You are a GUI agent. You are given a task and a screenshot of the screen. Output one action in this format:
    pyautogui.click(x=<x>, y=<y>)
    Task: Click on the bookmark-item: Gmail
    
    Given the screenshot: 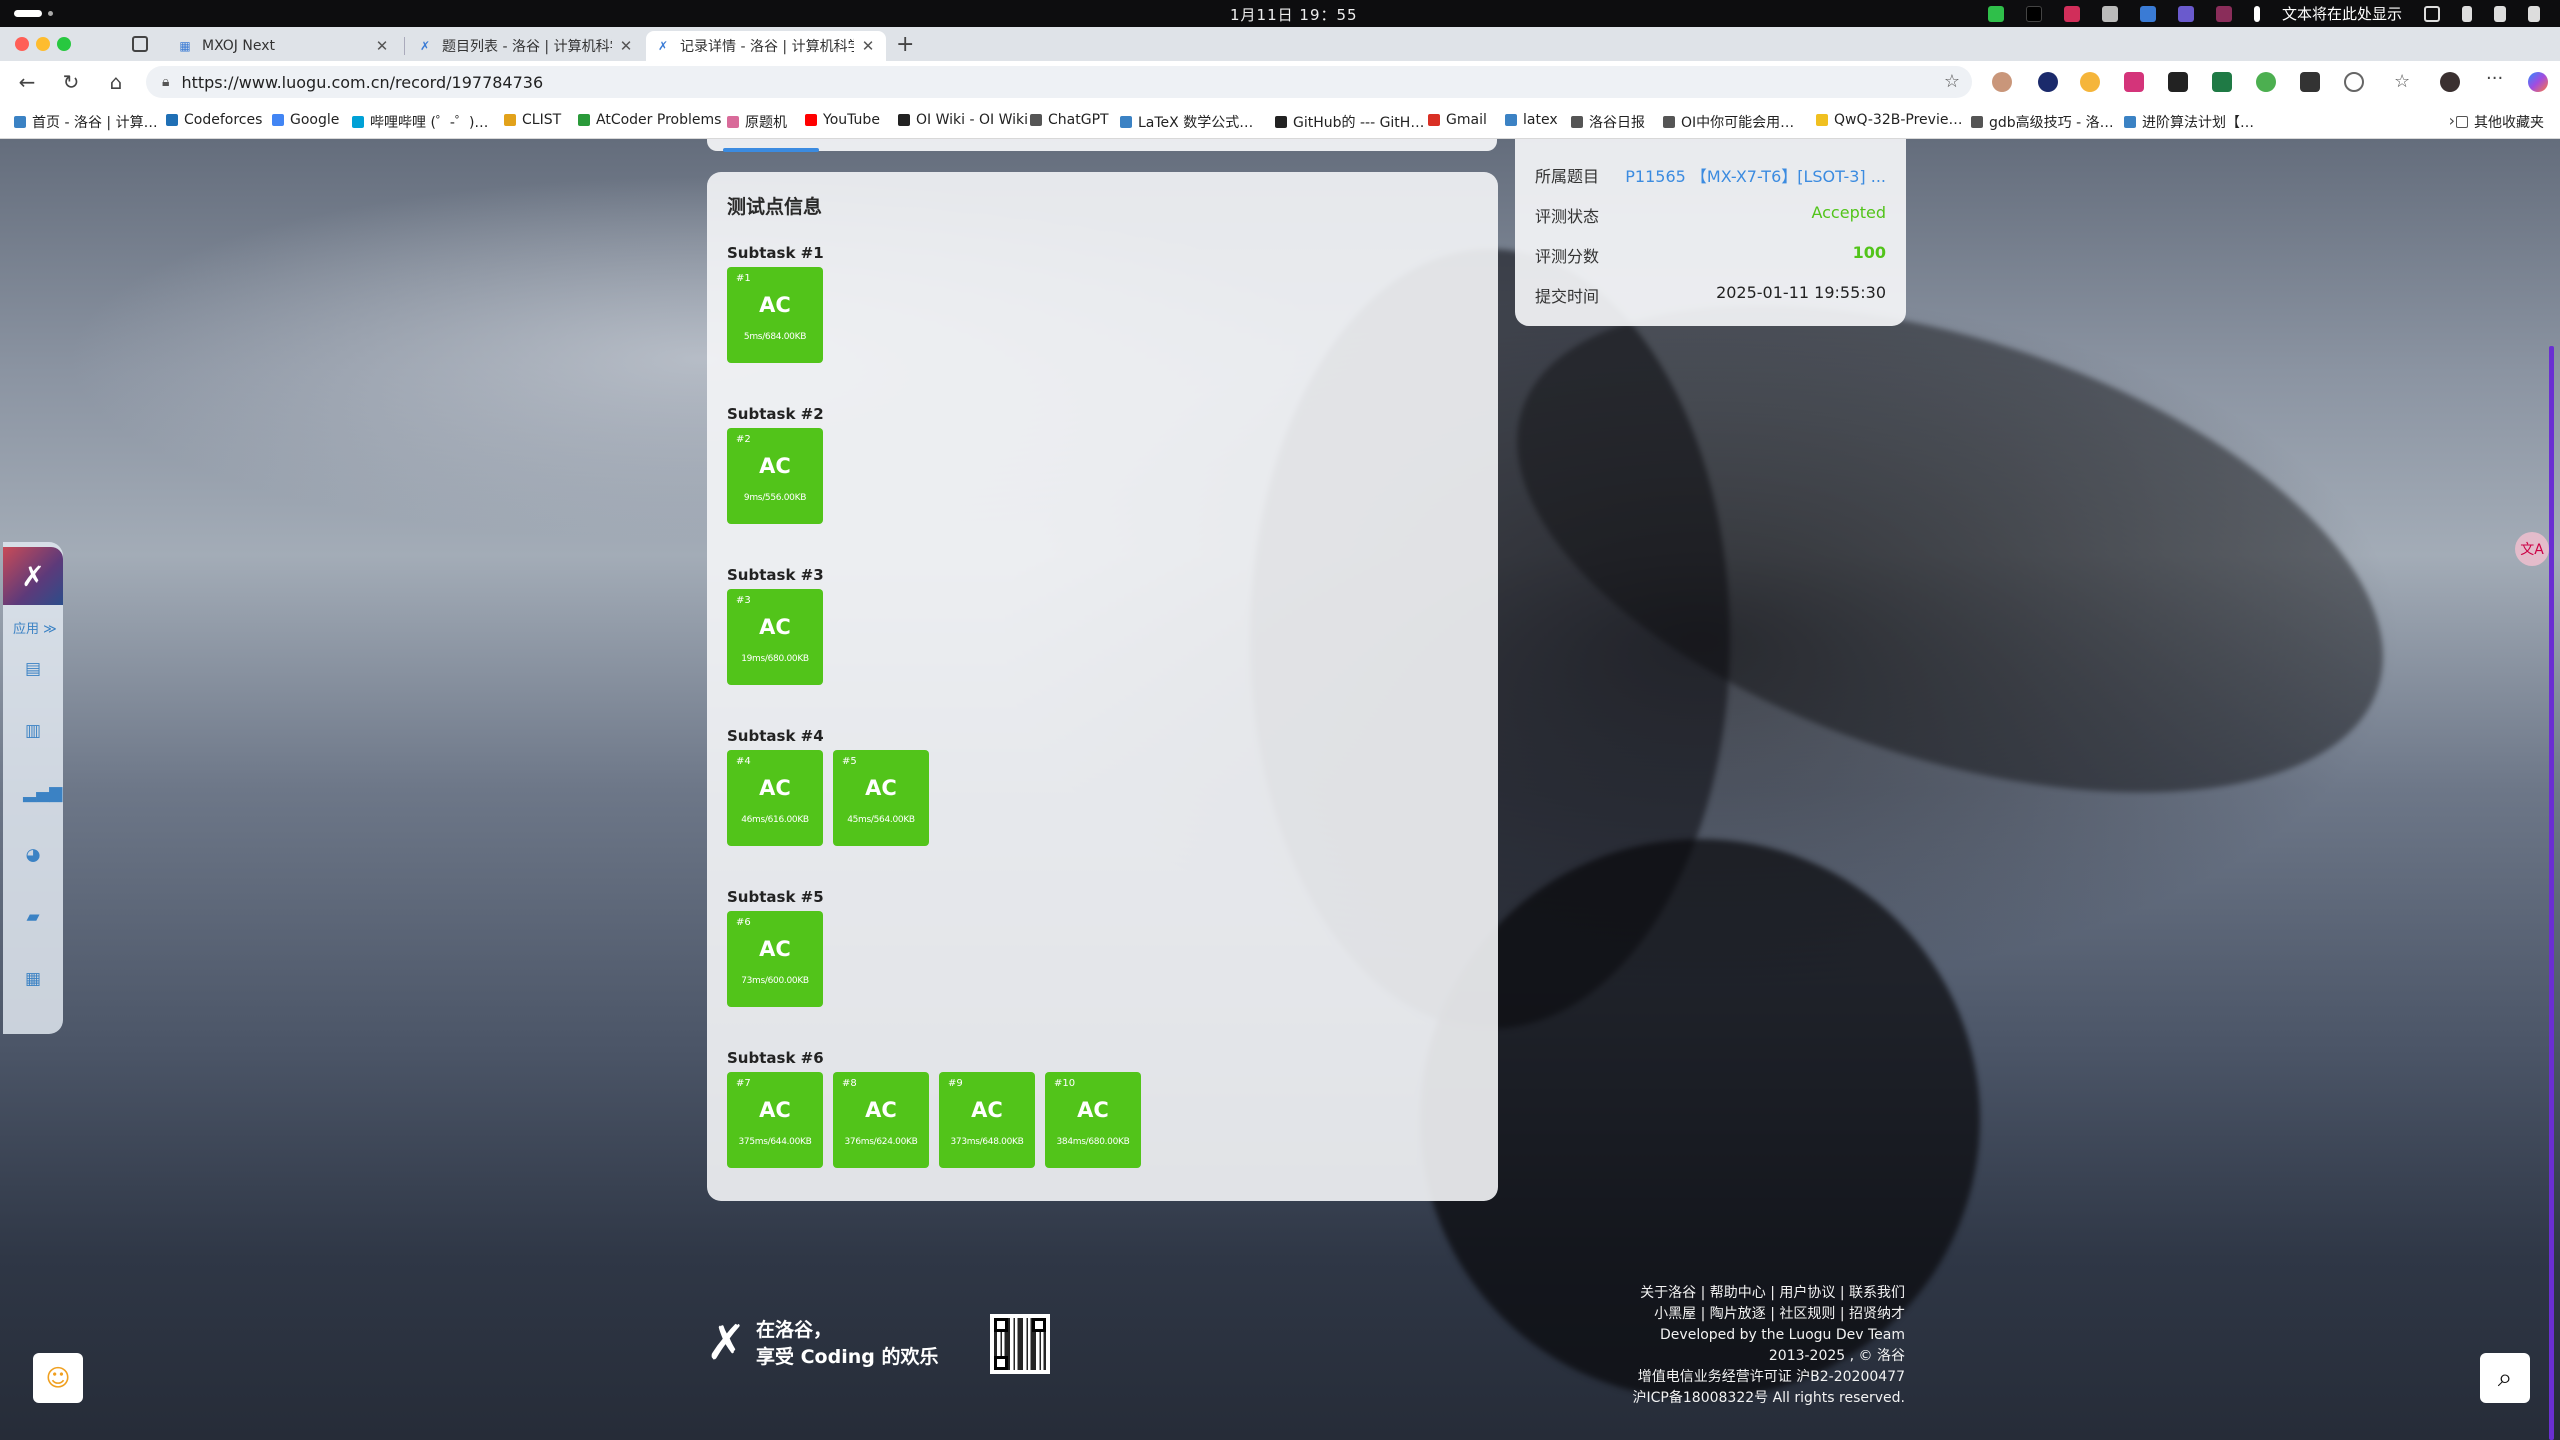 What is the action you would take?
    pyautogui.click(x=1457, y=120)
    